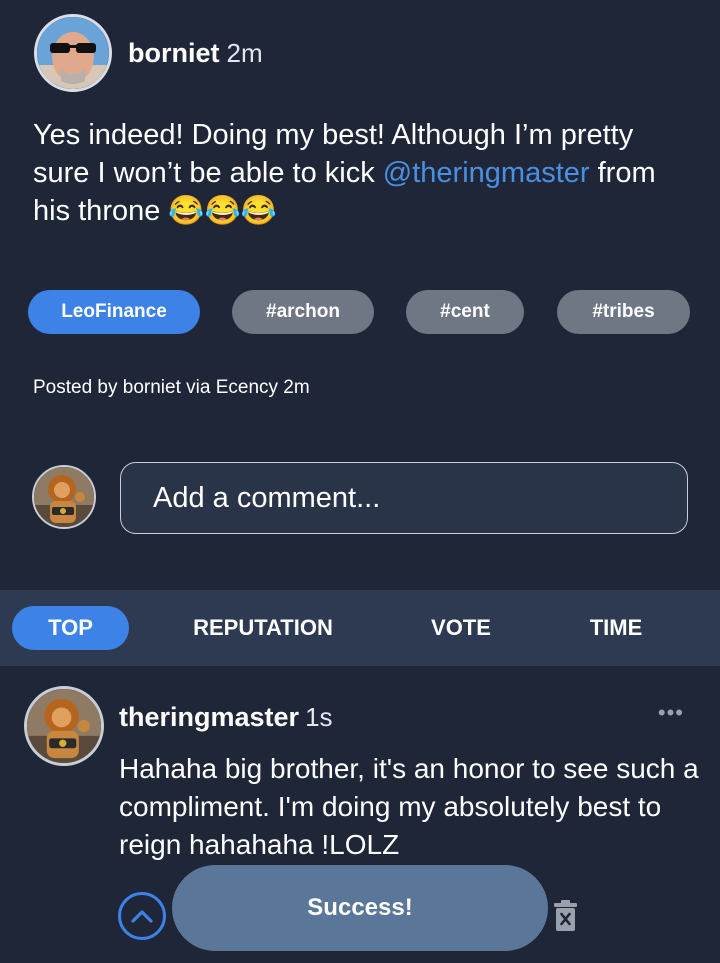 The height and width of the screenshot is (963, 720). I want to click on tag-cent: #cent, so click(465, 312).